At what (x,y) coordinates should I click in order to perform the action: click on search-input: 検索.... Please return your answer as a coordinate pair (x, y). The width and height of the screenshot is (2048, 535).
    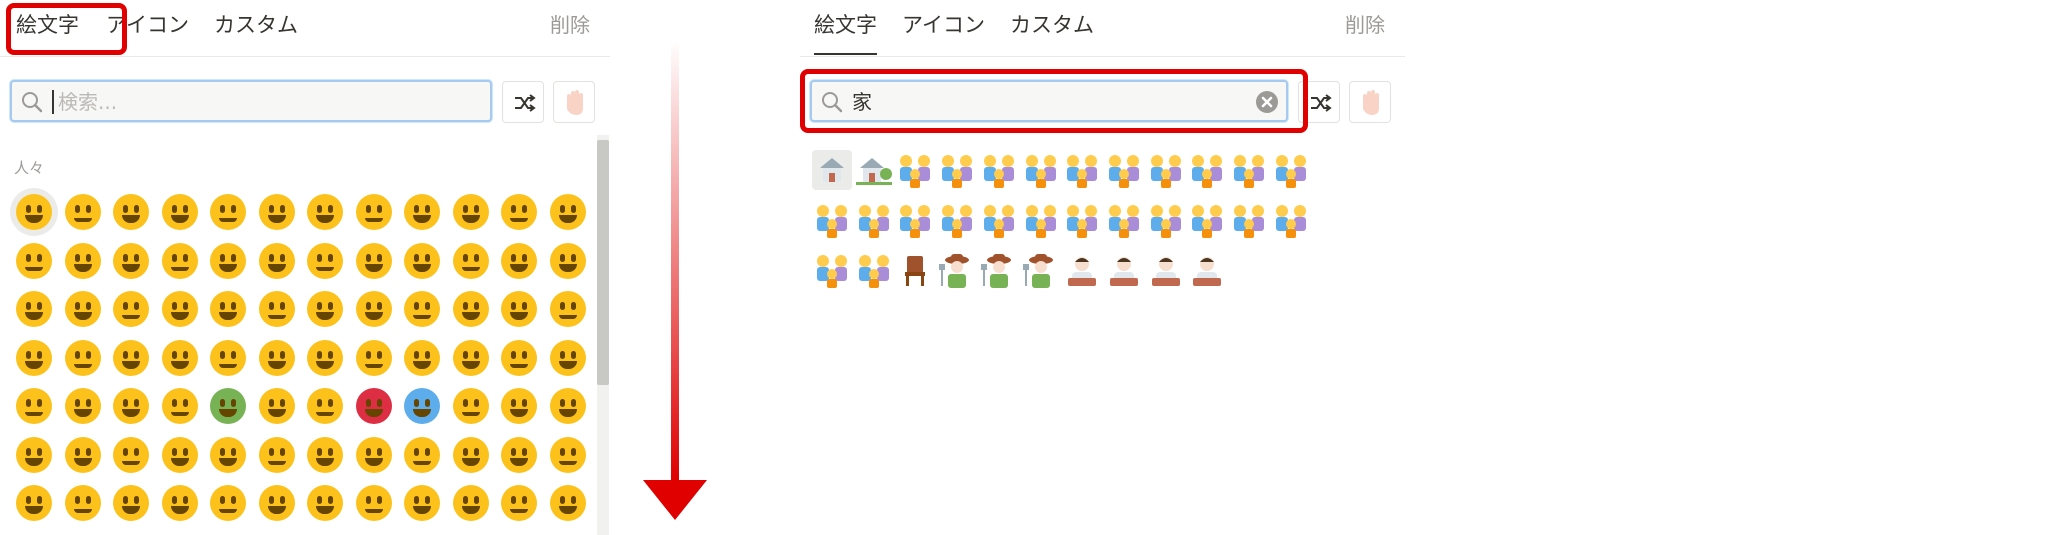
    Looking at the image, I should click on (251, 101).